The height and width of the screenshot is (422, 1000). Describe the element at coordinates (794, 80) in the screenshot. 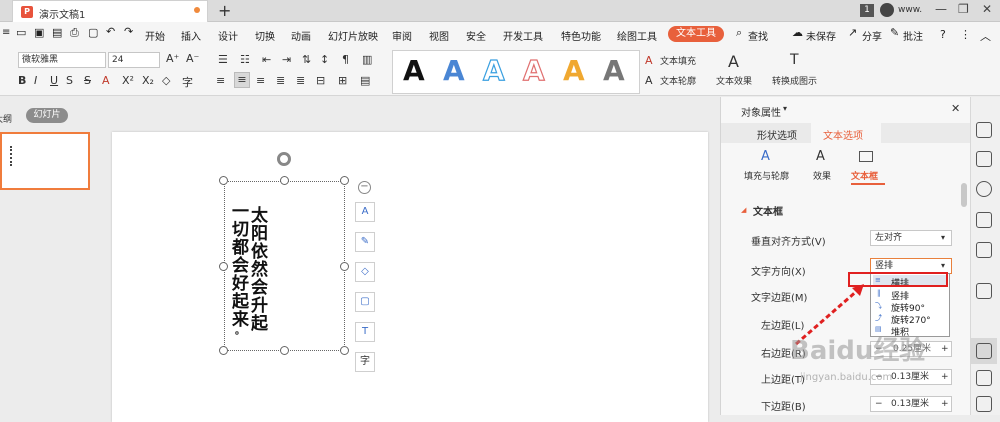

I see `convert-smartart-button: 转换成图示` at that location.